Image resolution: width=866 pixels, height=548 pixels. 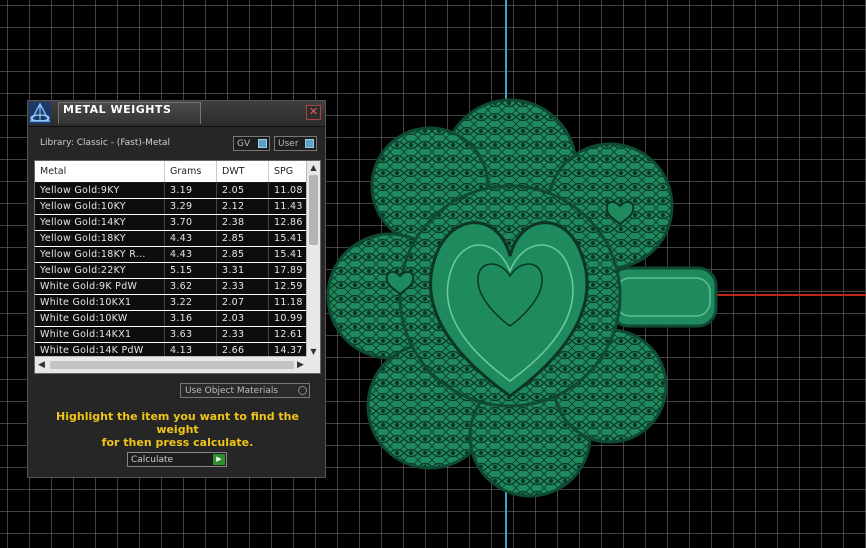 I want to click on table-row: Yellow Gold:18KY R... 4.43 2.85 15.41, so click(x=171, y=255).